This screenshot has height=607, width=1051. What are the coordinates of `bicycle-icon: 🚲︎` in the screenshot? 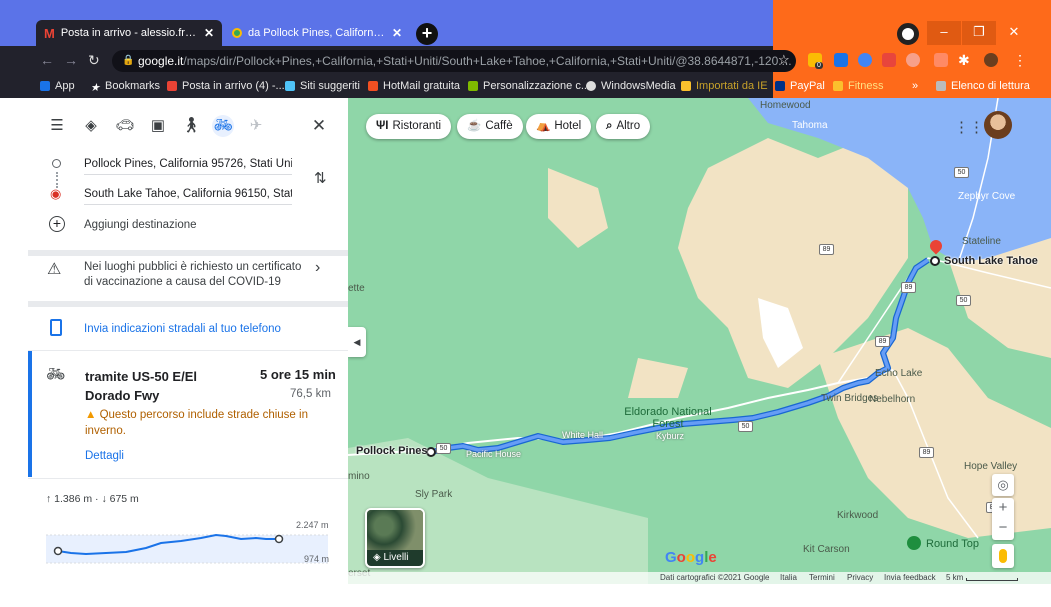 It's located at (223, 126).